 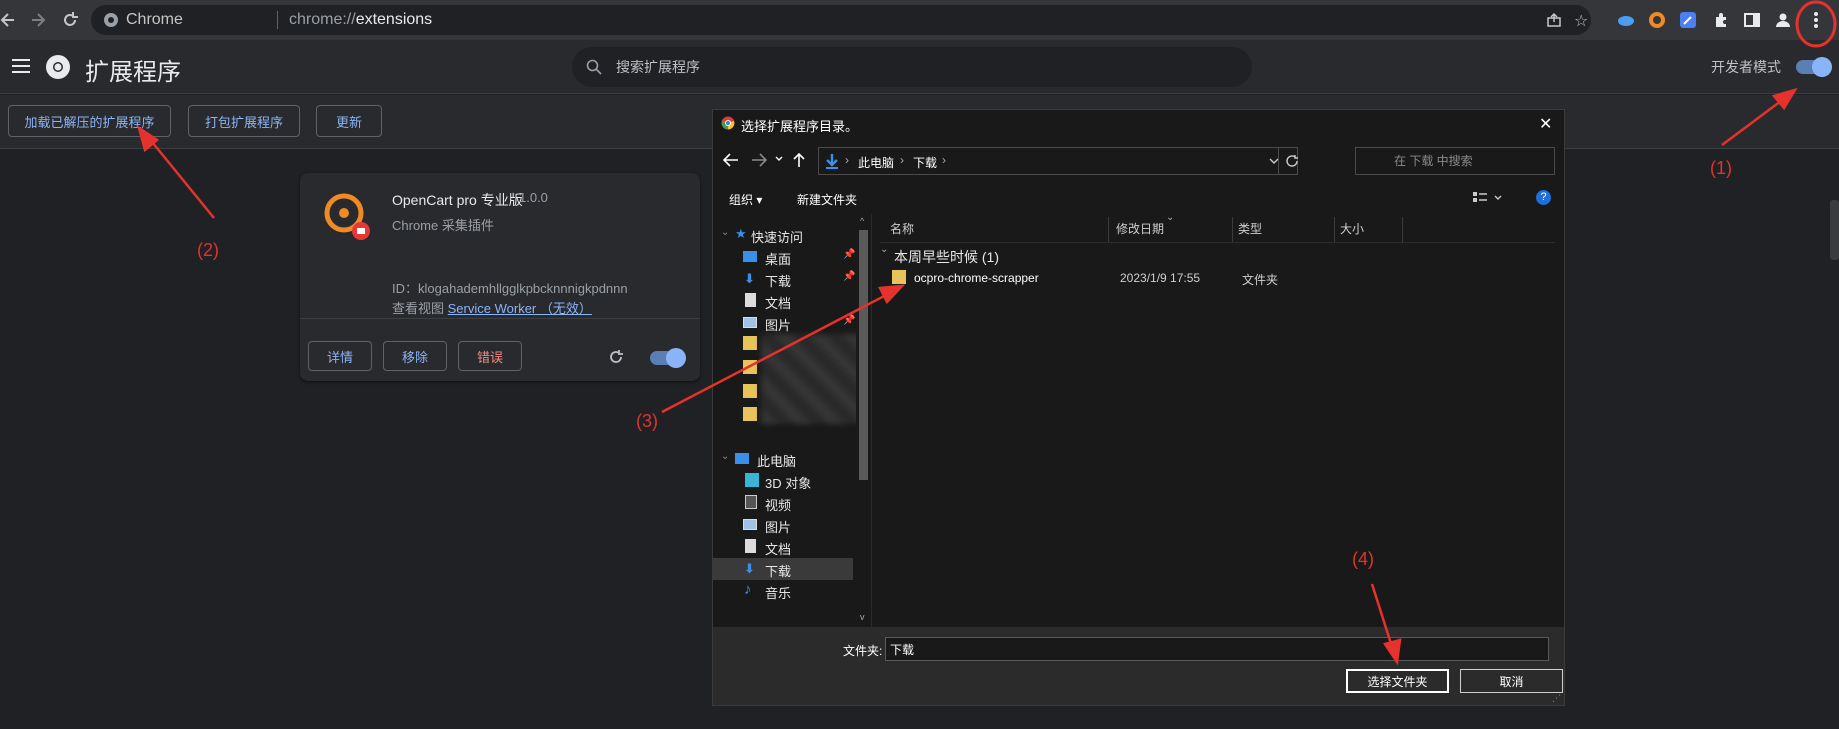 I want to click on annotation-label-2: (2), so click(x=208, y=250).